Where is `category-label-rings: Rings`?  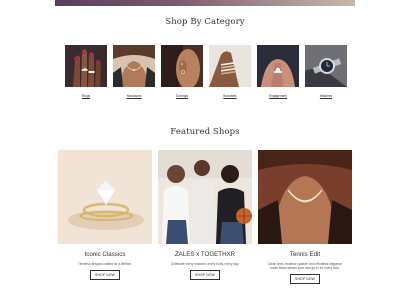
category-label-rings: Rings is located at coordinates (86, 96).